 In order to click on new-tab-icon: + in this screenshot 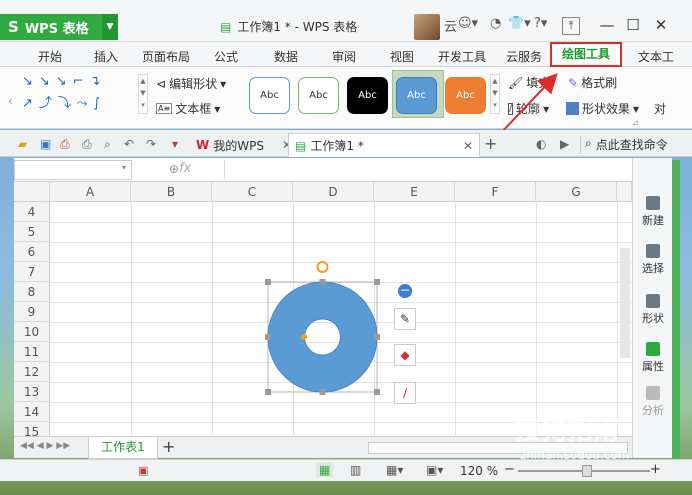, I will do `click(490, 143)`.